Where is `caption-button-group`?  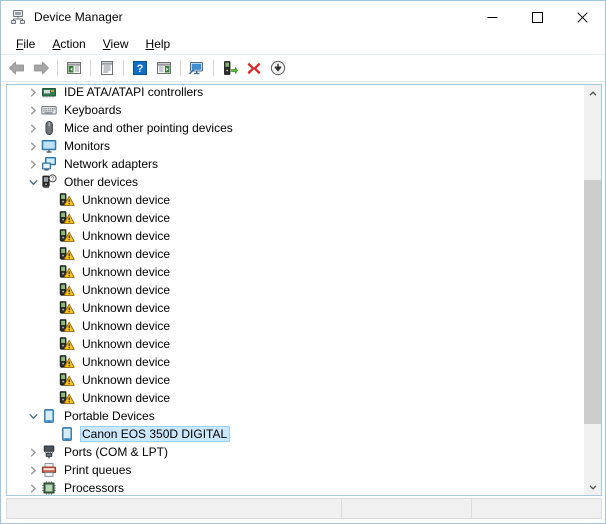
caption-button-group is located at coordinates (537, 17).